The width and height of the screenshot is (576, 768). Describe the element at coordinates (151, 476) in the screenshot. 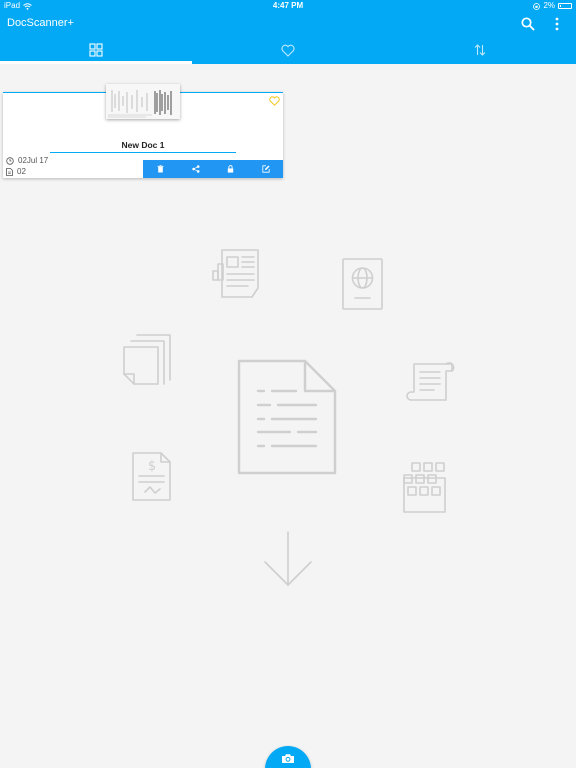

I see `invoice-document-icon: $` at that location.